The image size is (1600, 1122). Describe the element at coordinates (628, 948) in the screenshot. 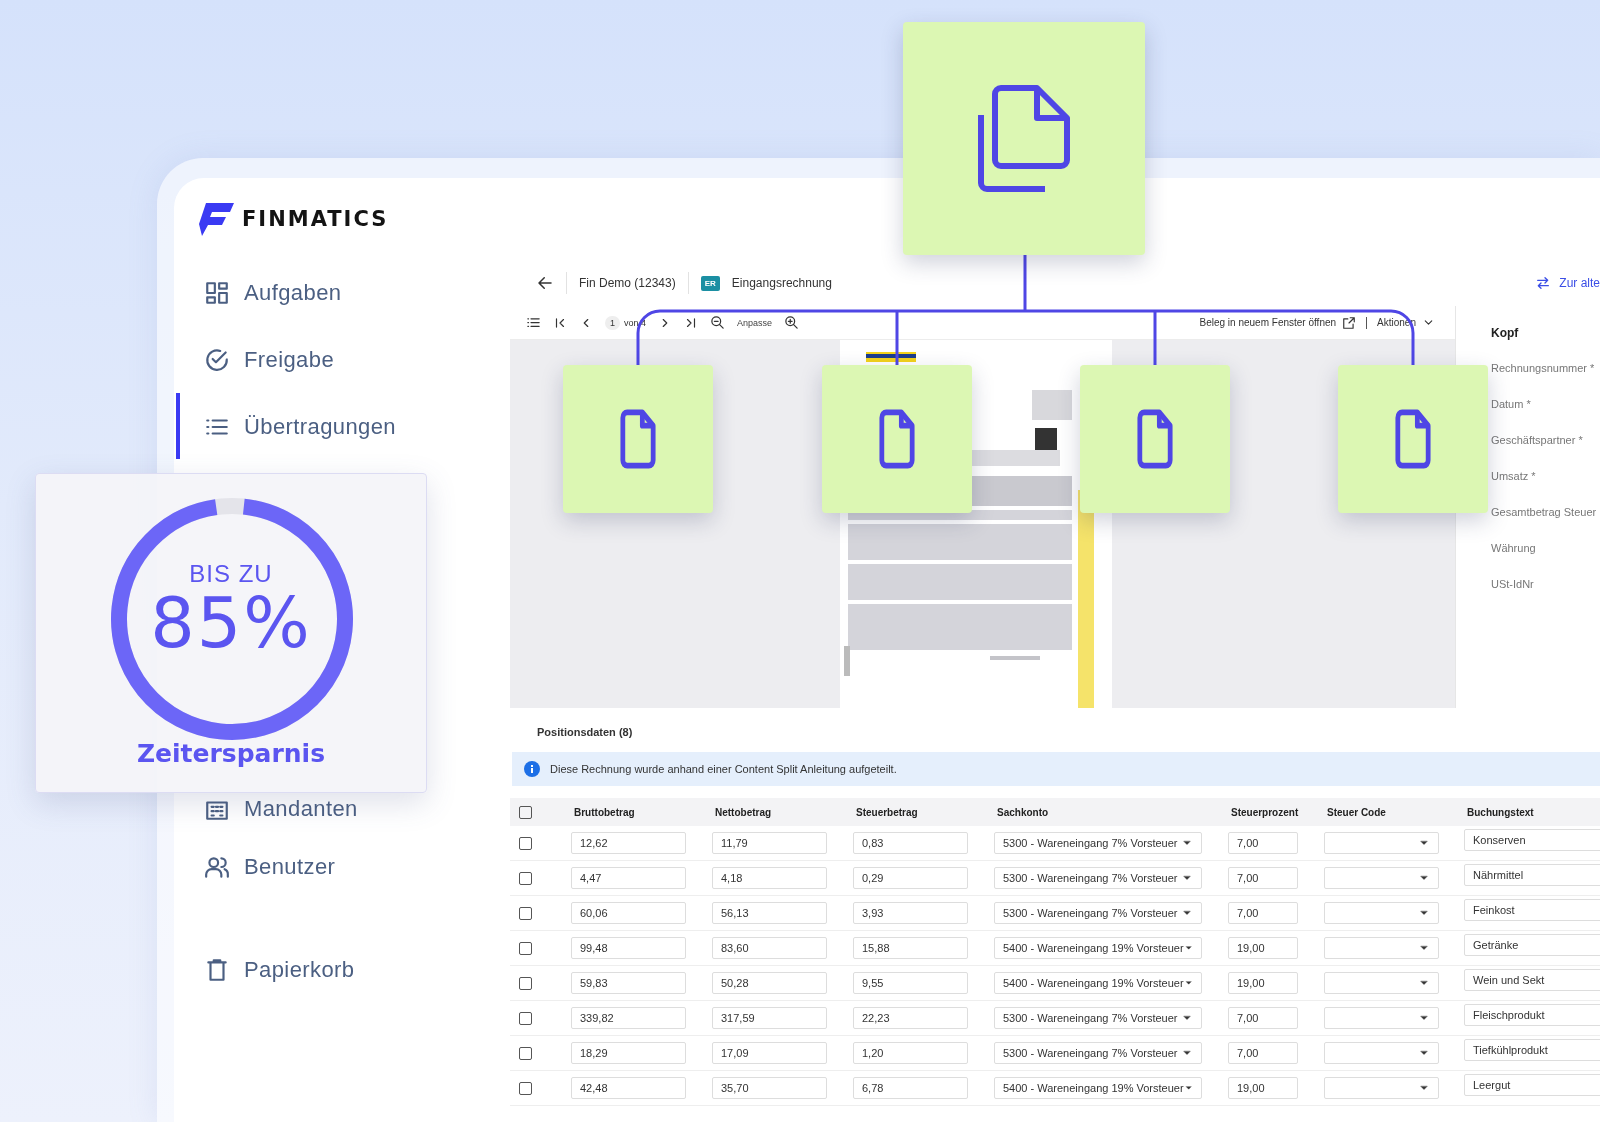

I see `amount-field: 99,48` at that location.